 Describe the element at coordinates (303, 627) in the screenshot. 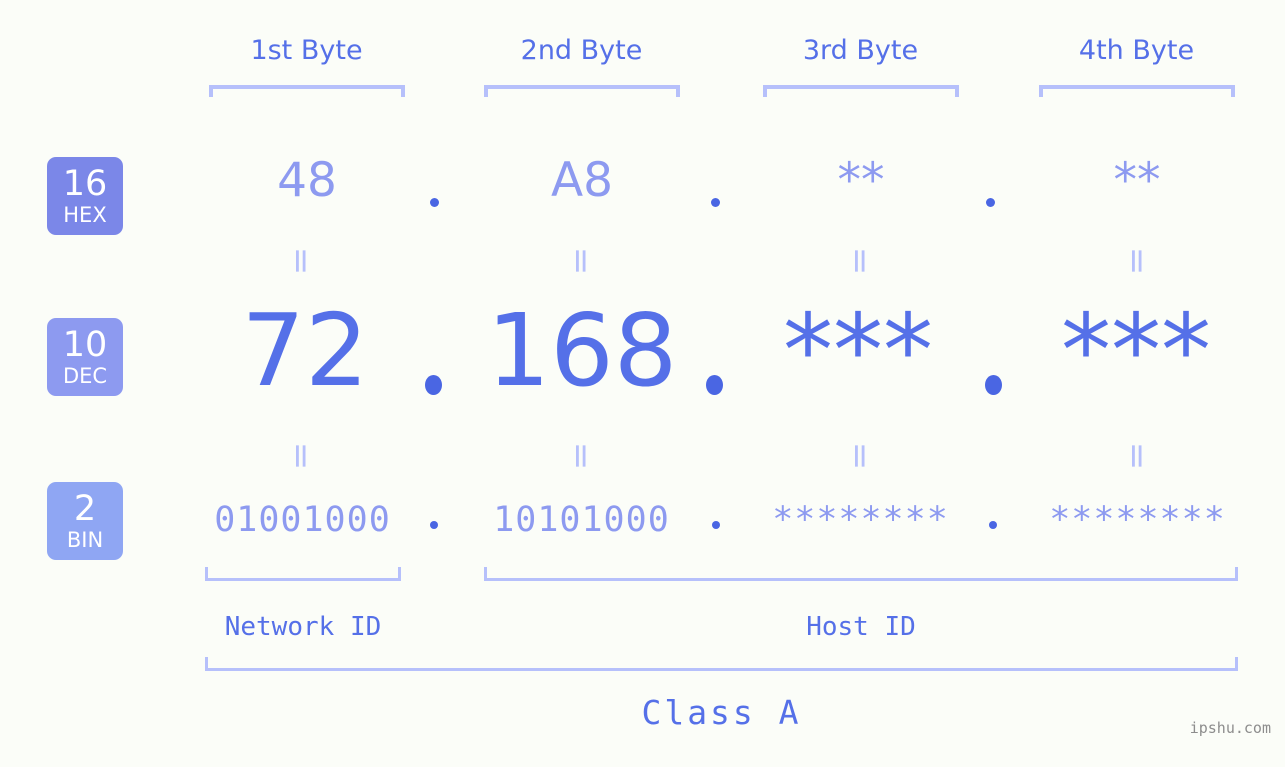

I see `network-id-label: Network ID` at that location.